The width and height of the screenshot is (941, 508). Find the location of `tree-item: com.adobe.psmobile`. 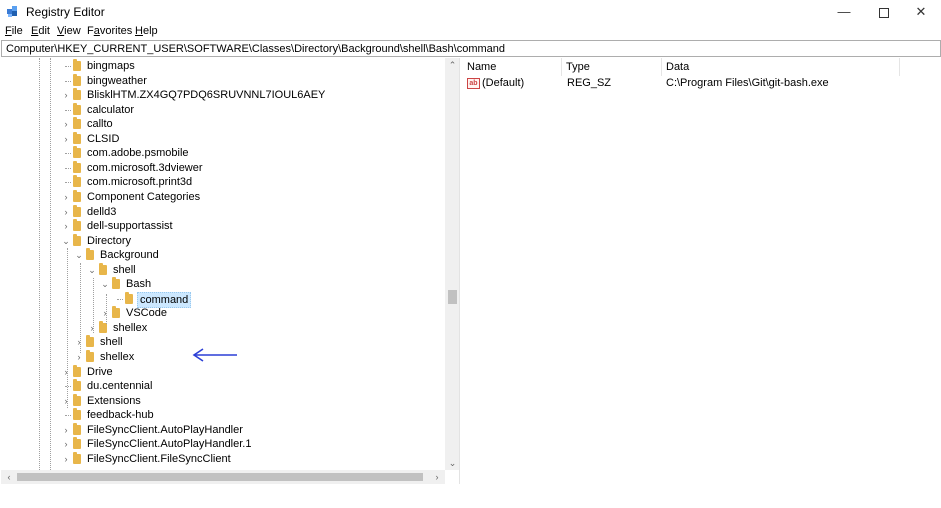

tree-item: com.adobe.psmobile is located at coordinates (223, 153).